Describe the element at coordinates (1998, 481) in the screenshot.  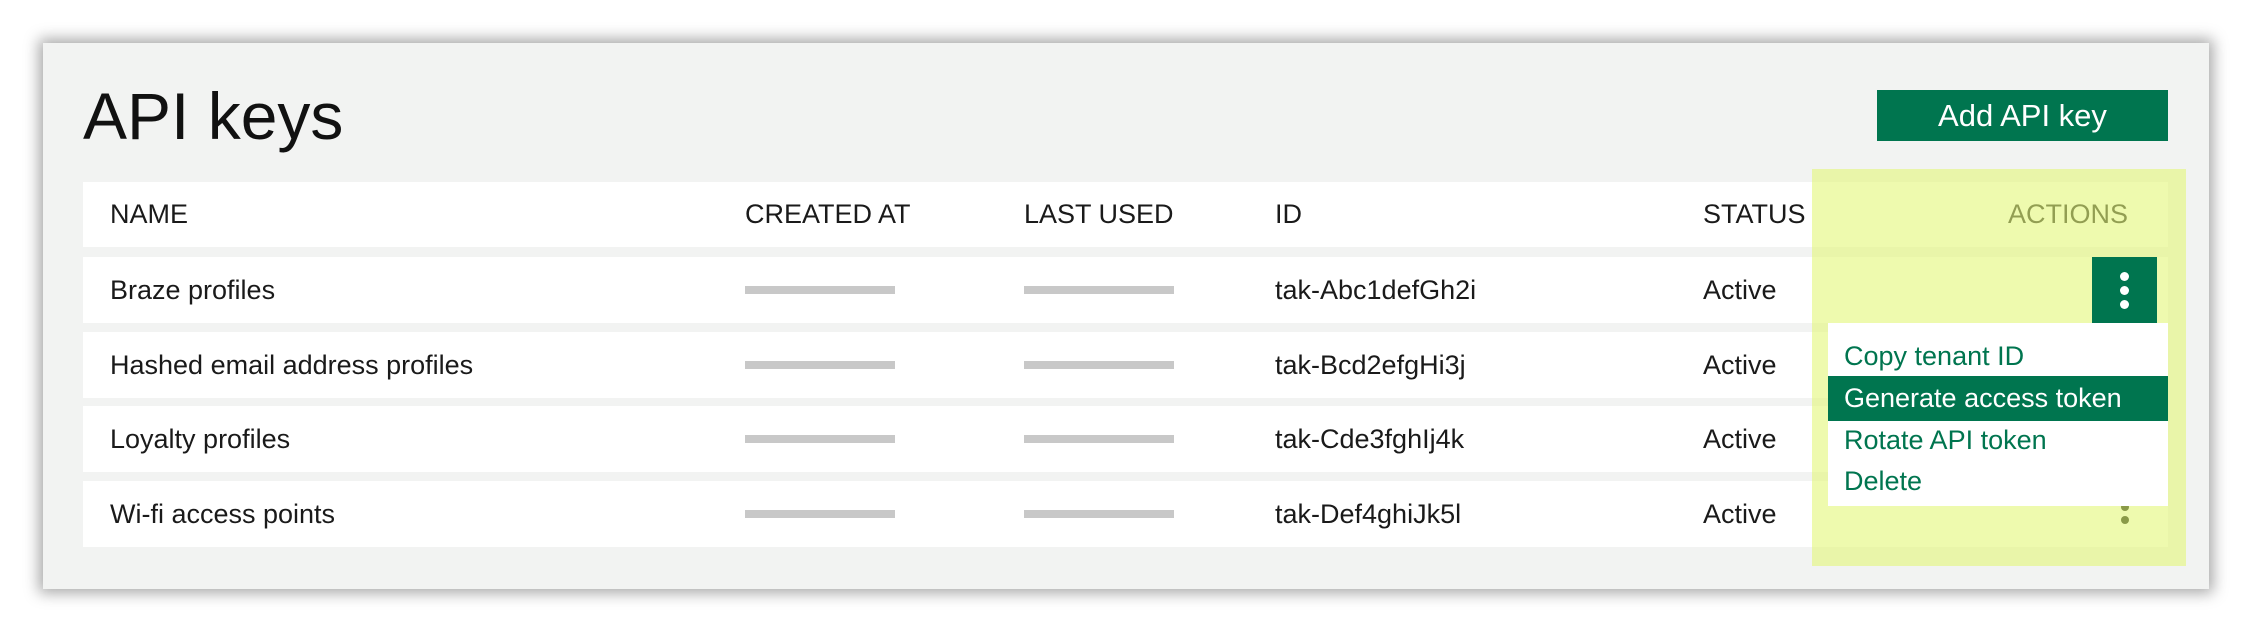
I see `menu-item-delete: Delete` at that location.